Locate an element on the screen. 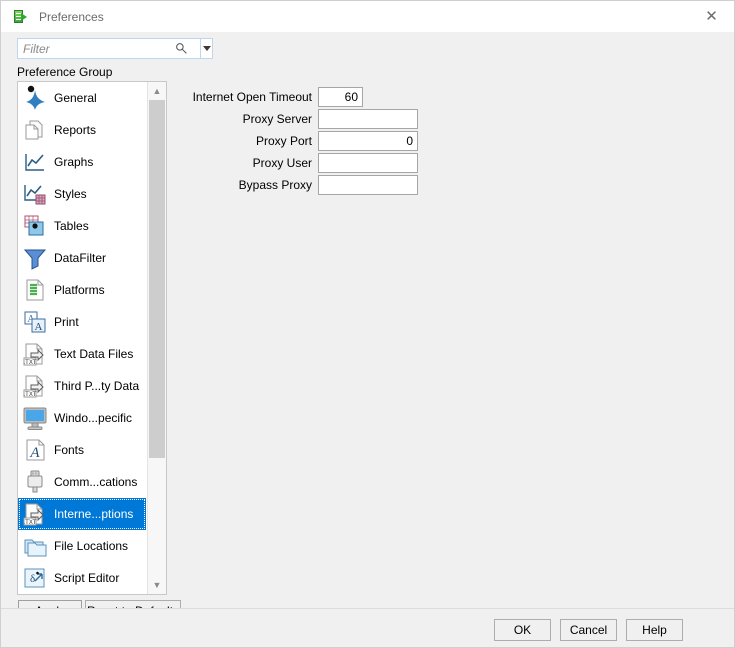 Image resolution: width=735 pixels, height=648 pixels. sidebar-item-label: Interne...ptions is located at coordinates (94, 514).